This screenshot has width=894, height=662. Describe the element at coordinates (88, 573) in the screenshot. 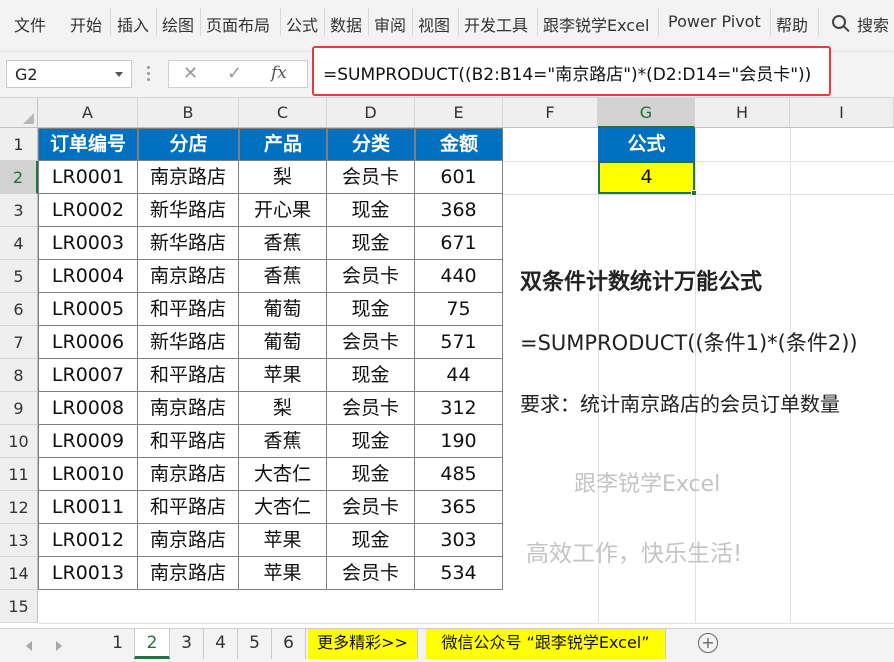

I see `table-cell-order-id: LR0013` at that location.